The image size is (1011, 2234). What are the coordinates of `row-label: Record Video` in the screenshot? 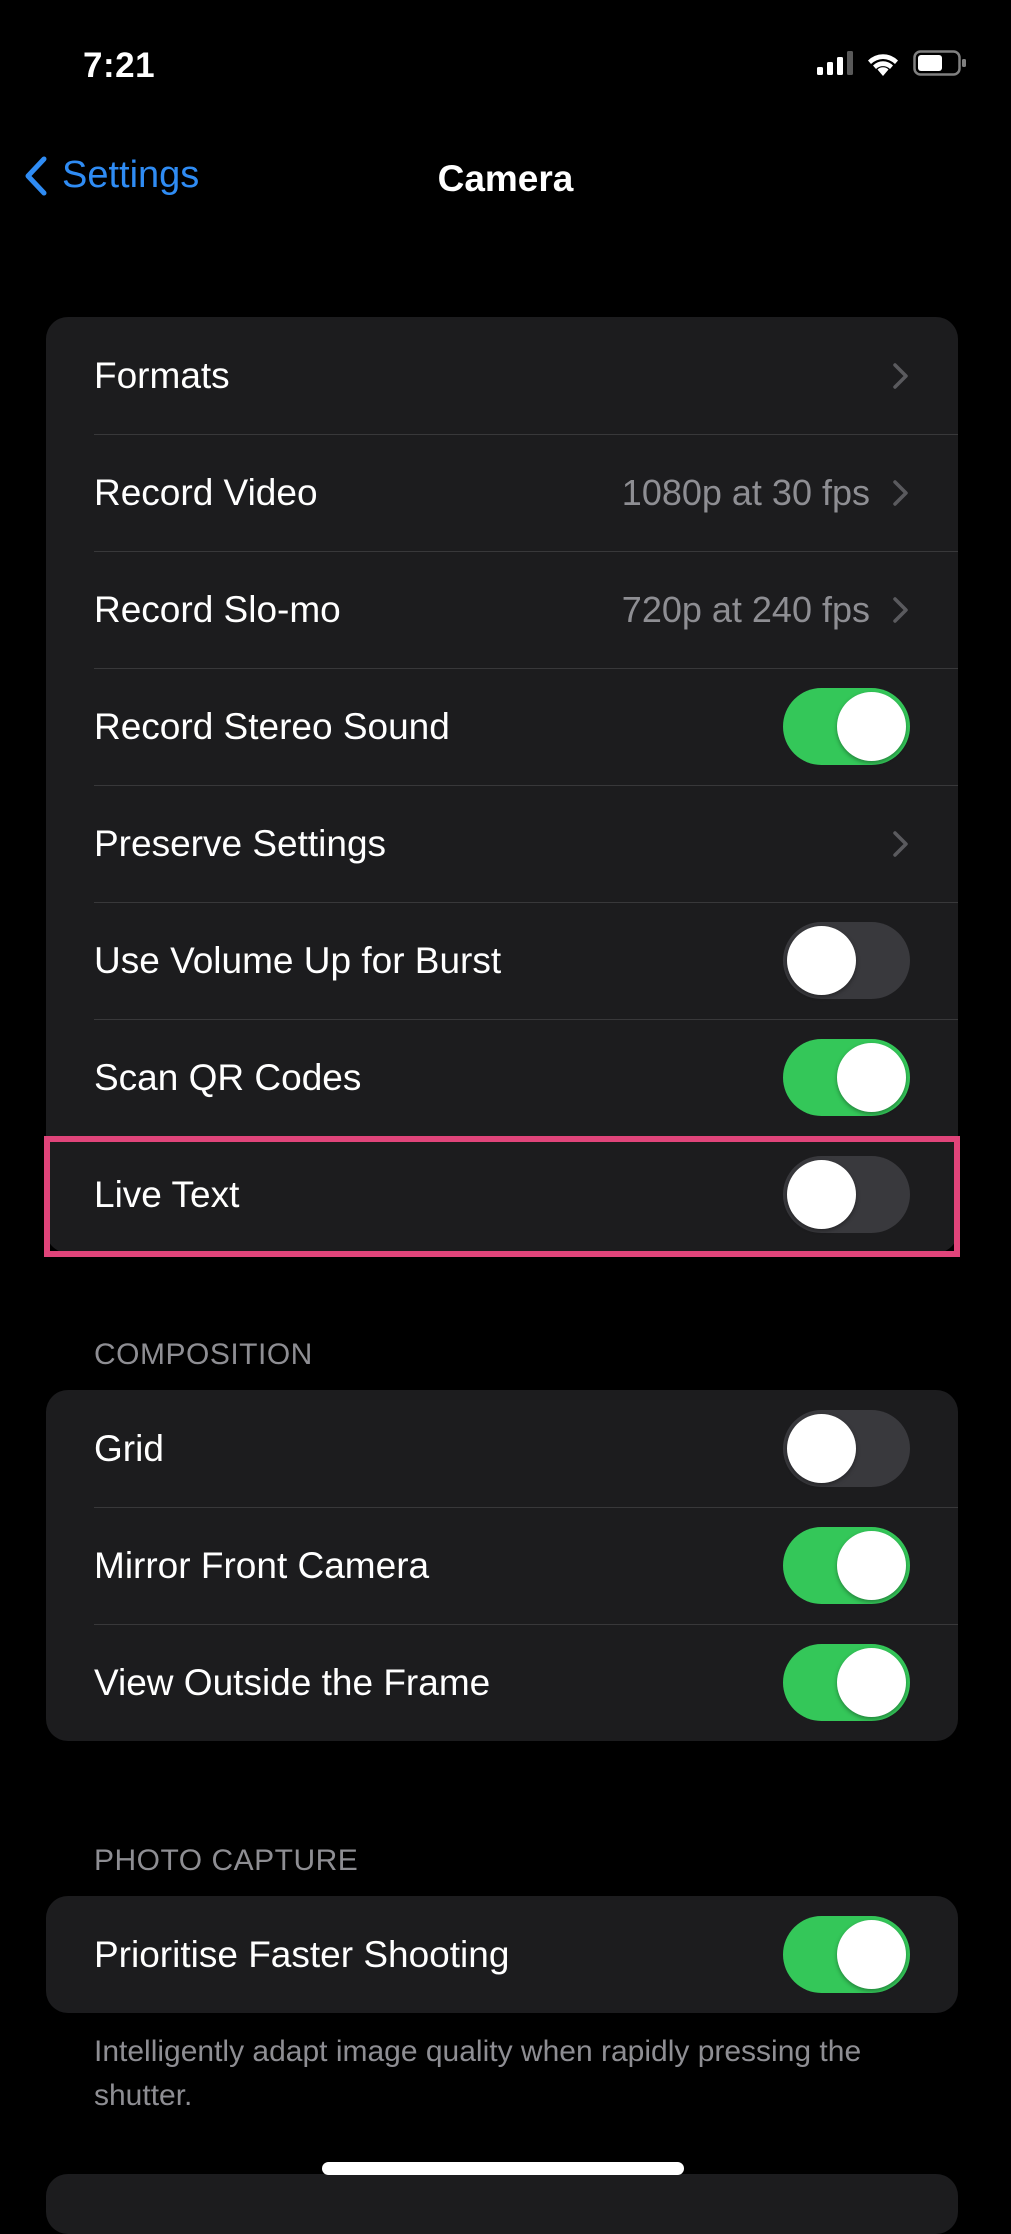 It's located at (206, 492).